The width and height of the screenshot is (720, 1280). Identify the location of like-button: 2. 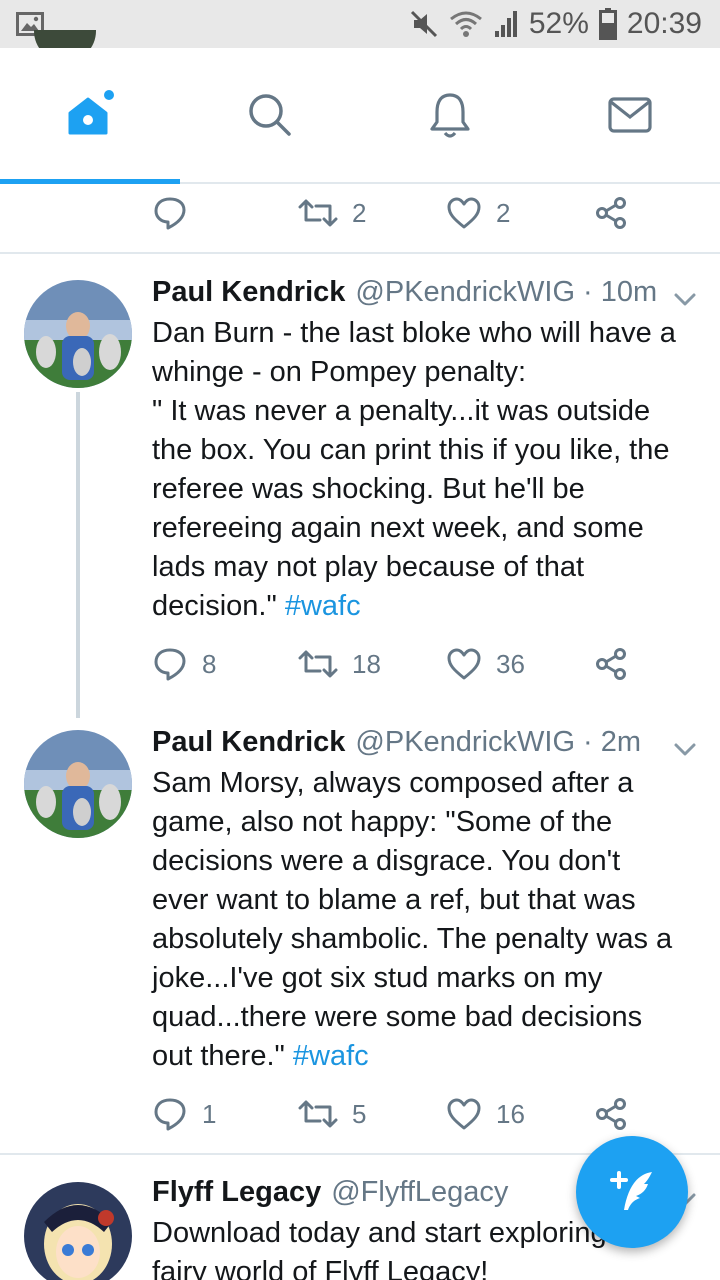
(478, 213).